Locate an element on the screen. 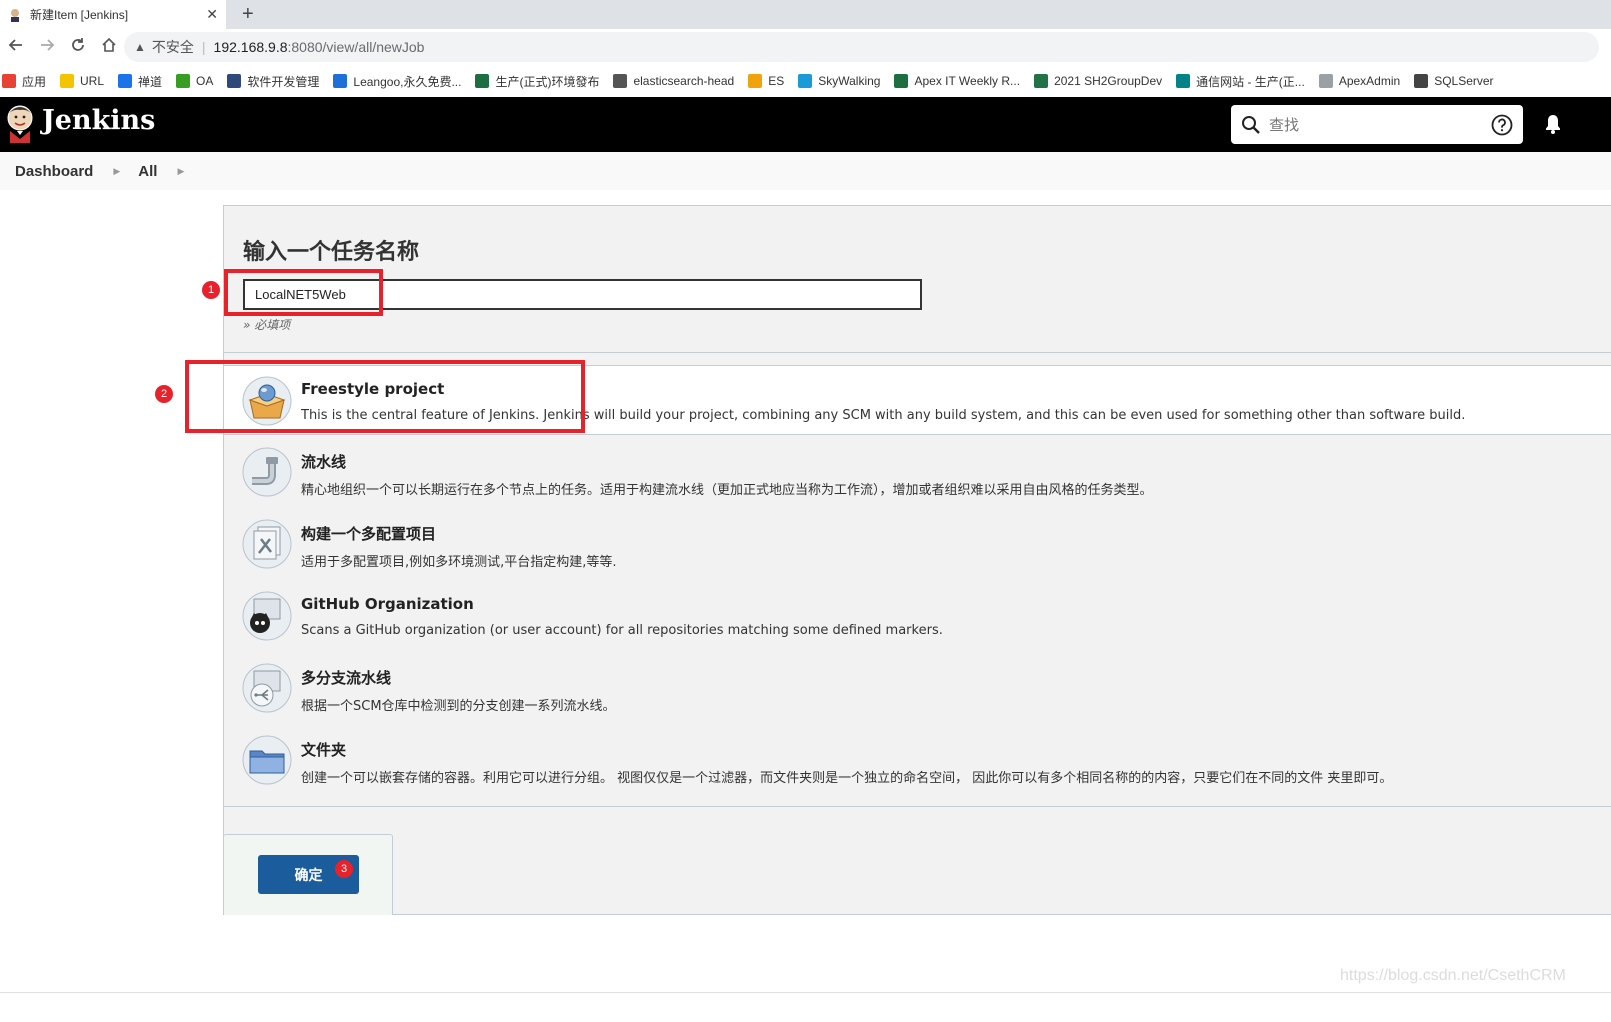 Image resolution: width=1611 pixels, height=1022 pixels. bookmark-item: elasticsearch-head is located at coordinates (673, 81).